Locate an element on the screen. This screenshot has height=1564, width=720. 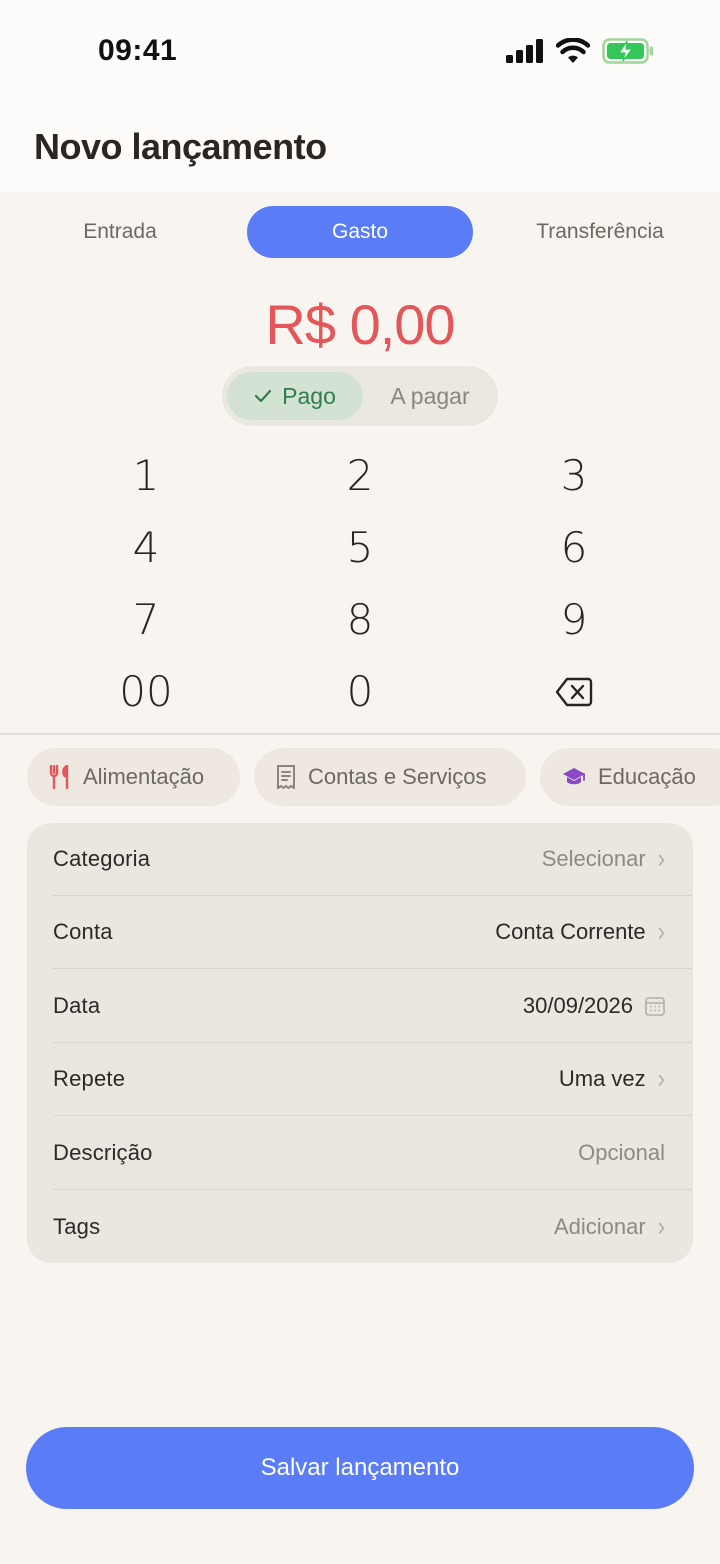
section-divider is located at coordinates (360, 734).